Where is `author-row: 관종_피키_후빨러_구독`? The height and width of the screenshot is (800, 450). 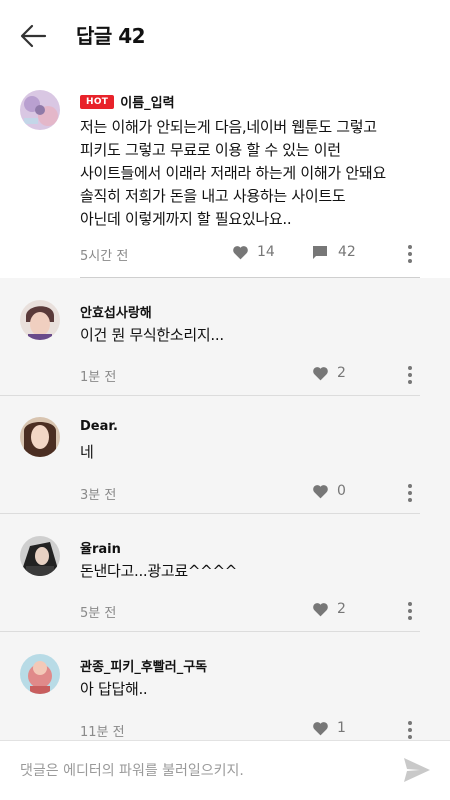
author-row: 관종_피키_후빨러_구독 is located at coordinates (143, 665).